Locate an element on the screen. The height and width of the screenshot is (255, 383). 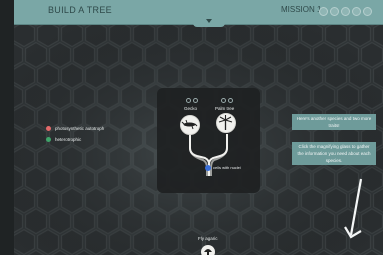
fly-agaric-organism is located at coordinates (208, 250).